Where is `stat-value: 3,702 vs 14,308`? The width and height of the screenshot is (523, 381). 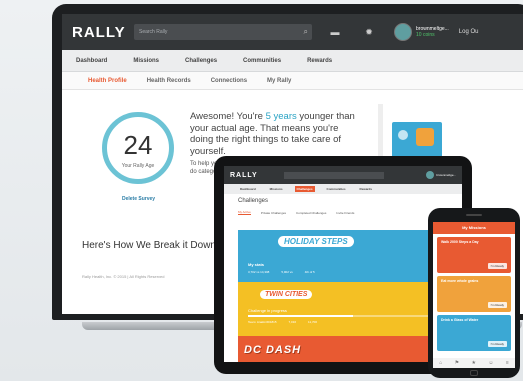 stat-value: 3,702 vs 14,308 is located at coordinates (259, 272).